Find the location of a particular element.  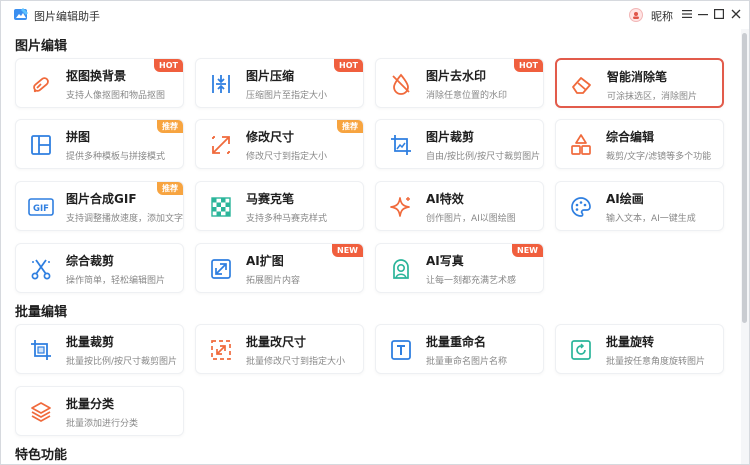

minimize-button is located at coordinates (703, 14).